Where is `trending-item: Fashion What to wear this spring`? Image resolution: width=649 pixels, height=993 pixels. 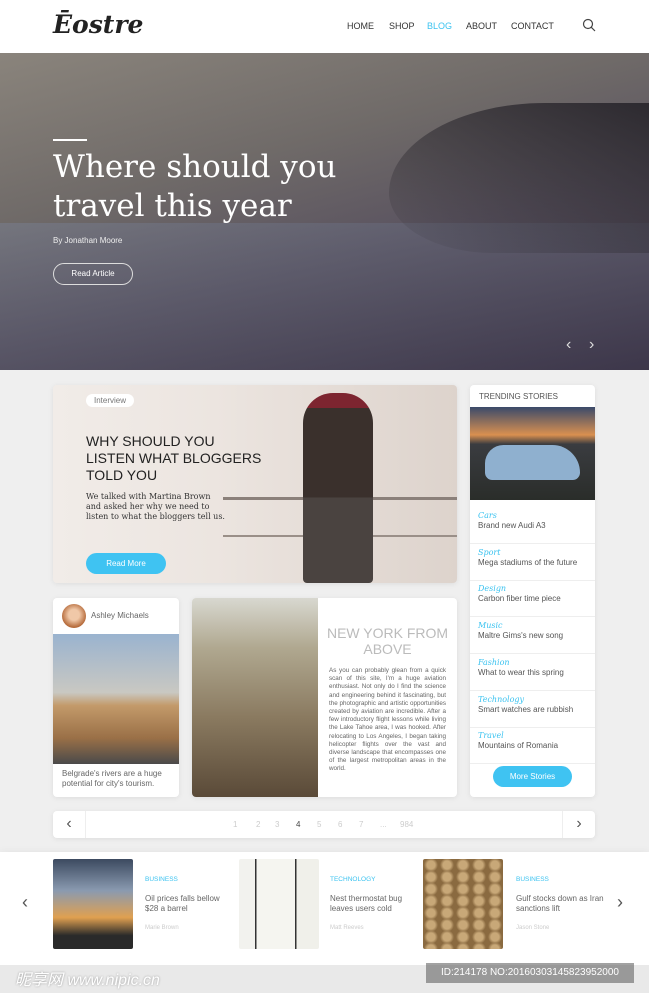 trending-item: Fashion What to wear this spring is located at coordinates (532, 672).